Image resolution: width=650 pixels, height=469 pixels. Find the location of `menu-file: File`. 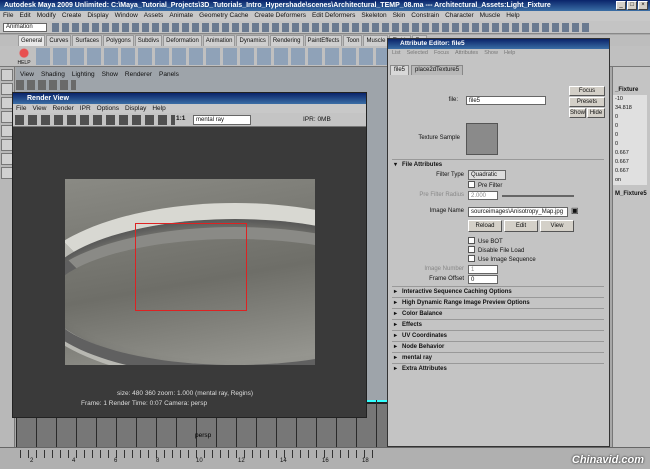

menu-file: File is located at coordinates (8, 16).